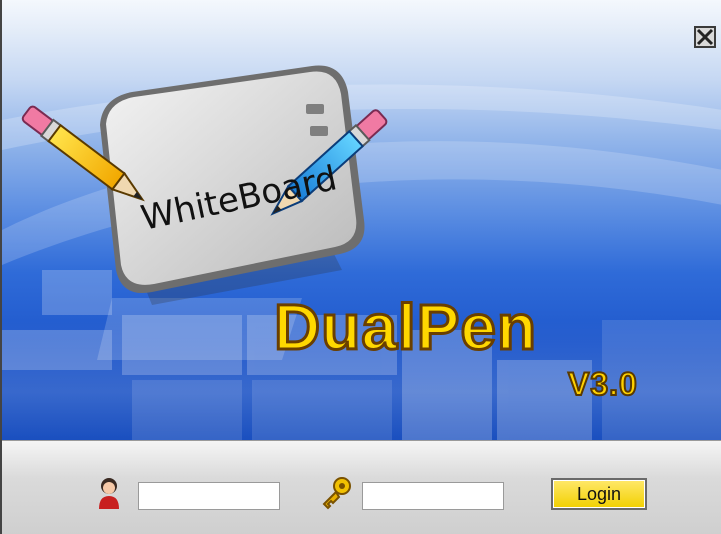 Image resolution: width=721 pixels, height=534 pixels. I want to click on close-button, so click(705, 37).